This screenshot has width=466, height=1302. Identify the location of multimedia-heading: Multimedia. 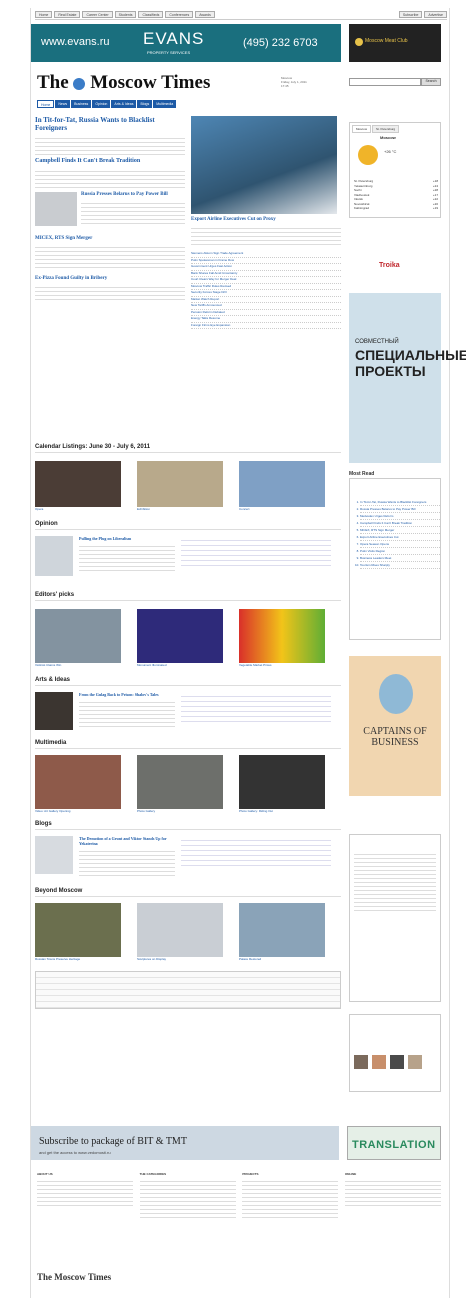
(51, 743).